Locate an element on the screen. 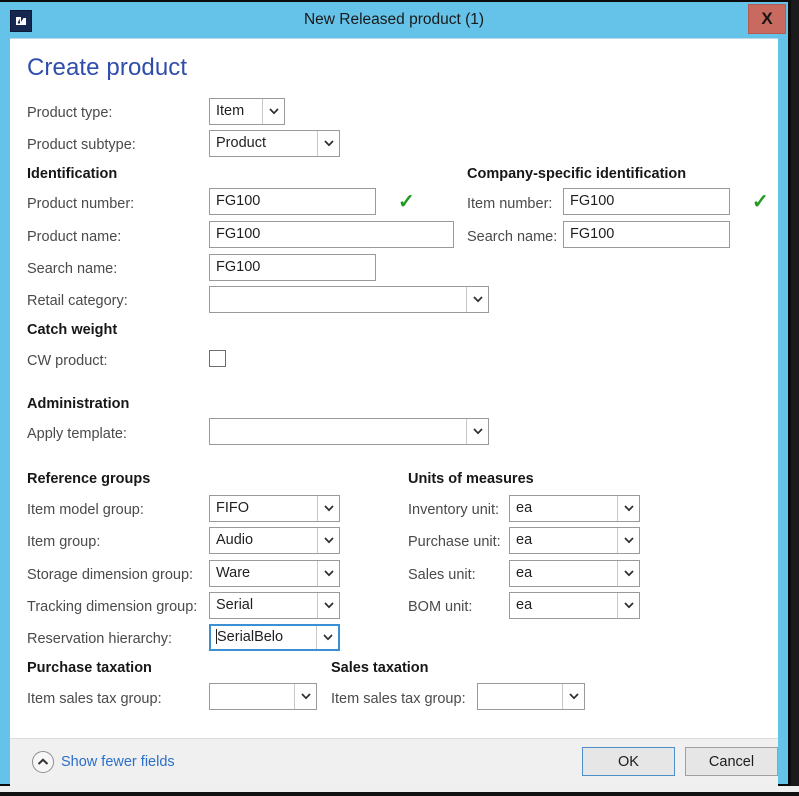 This screenshot has width=799, height=796. dialog-titlebar: New Released product (1) X is located at coordinates (394, 20).